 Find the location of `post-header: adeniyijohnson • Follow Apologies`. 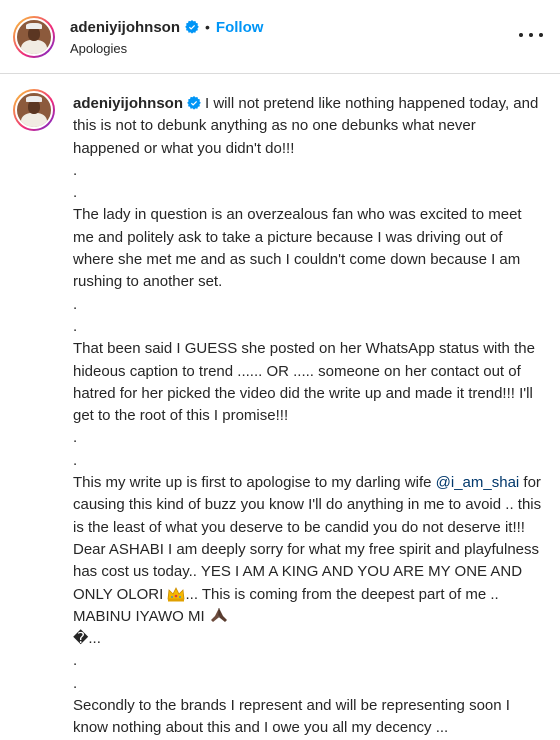

post-header: adeniyijohnson • Follow Apologies is located at coordinates (280, 37).